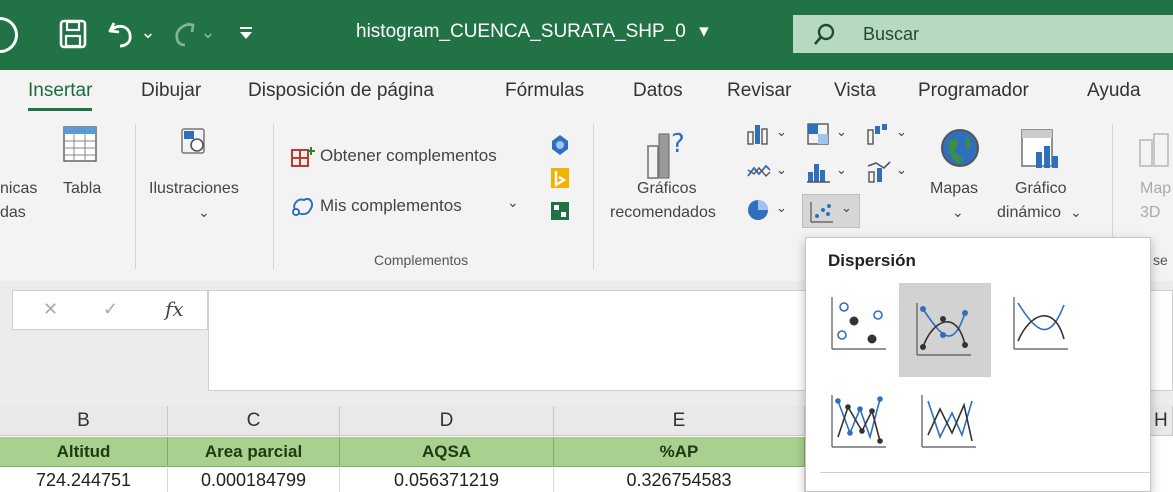 Image resolution: width=1173 pixels, height=492 pixels. What do you see at coordinates (1041, 189) in the screenshot?
I see `pivot-chart-label-line1: Gráfico` at bounding box center [1041, 189].